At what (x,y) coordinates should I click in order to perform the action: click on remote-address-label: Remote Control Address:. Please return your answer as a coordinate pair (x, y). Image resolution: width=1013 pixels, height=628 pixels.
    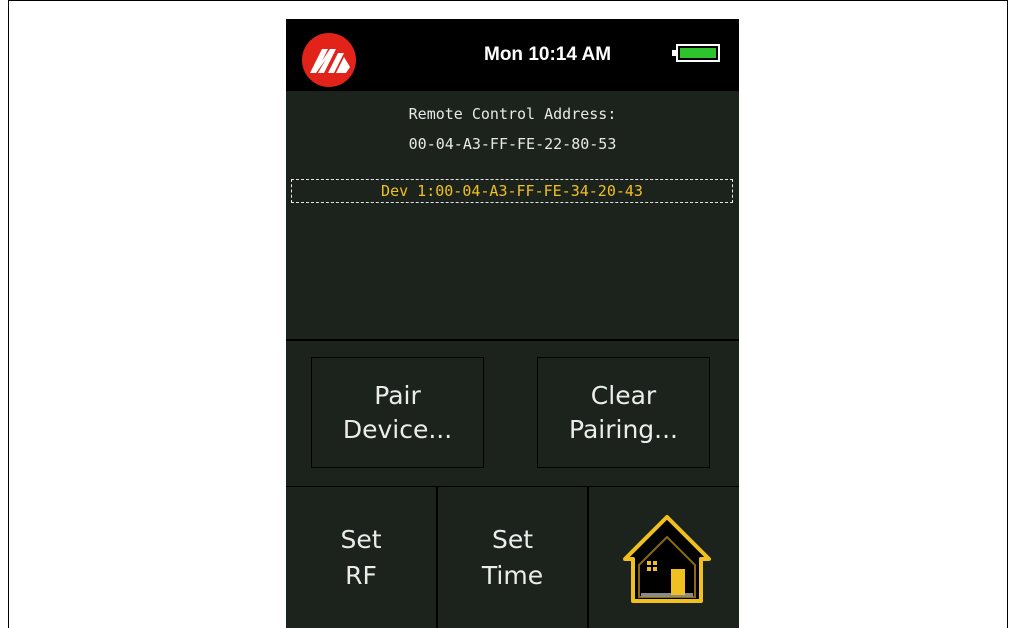
    Looking at the image, I should click on (512, 114).